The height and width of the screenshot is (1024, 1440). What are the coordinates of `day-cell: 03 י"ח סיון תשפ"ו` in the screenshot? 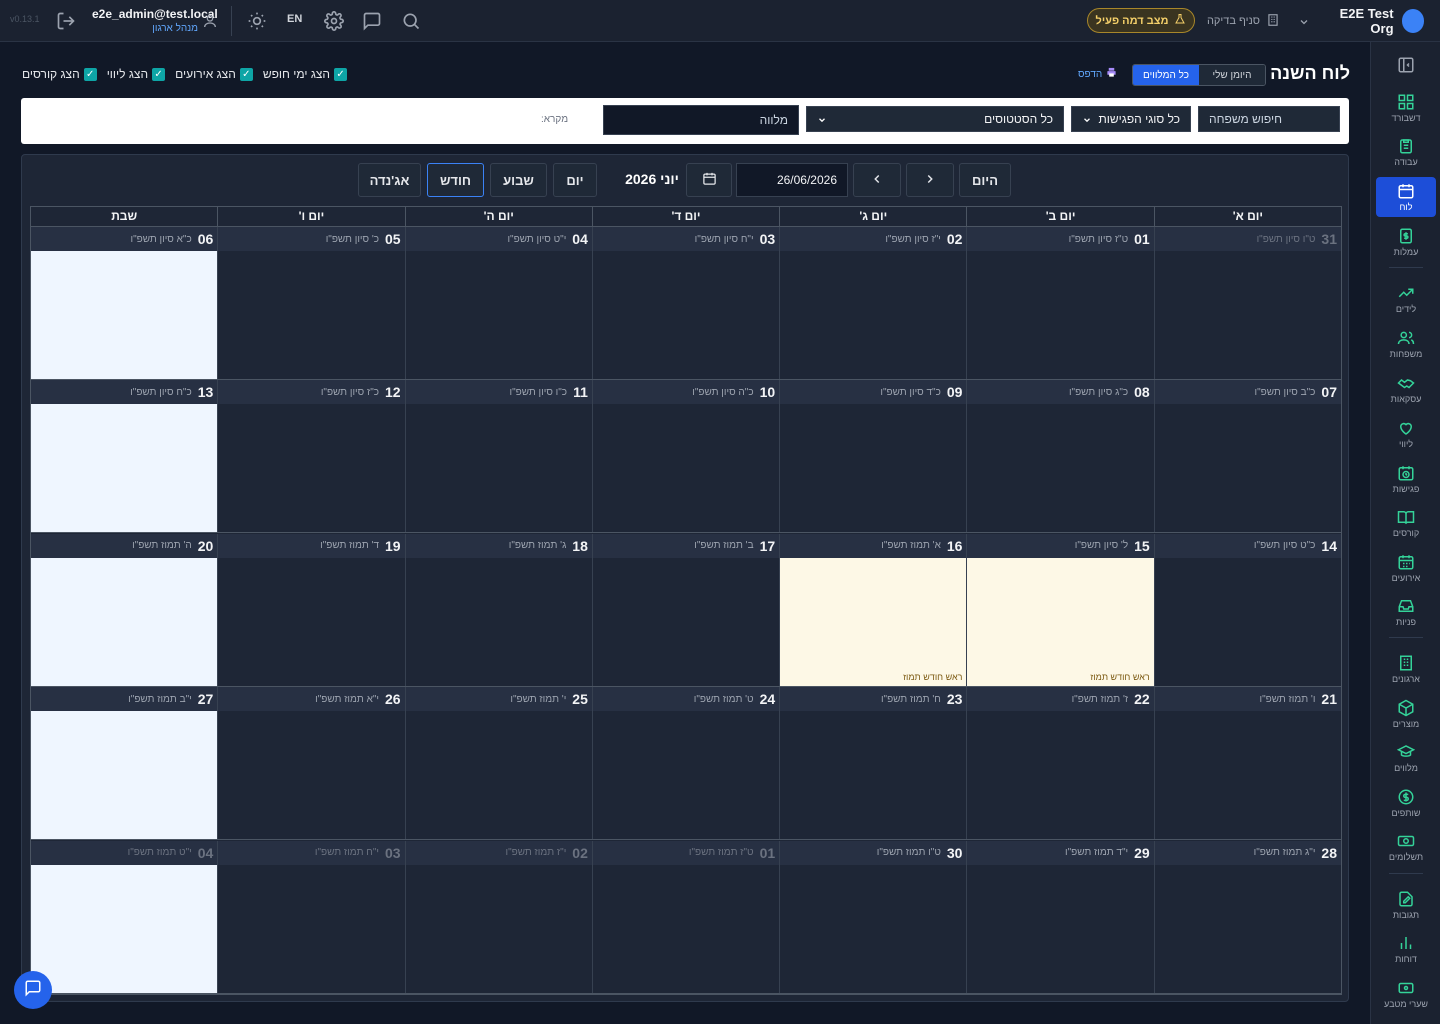 It's located at (685, 303).